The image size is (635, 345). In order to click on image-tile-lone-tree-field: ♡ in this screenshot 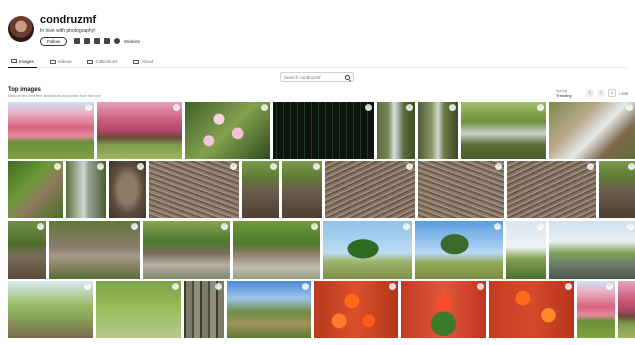, I will do `click(367, 250)`.